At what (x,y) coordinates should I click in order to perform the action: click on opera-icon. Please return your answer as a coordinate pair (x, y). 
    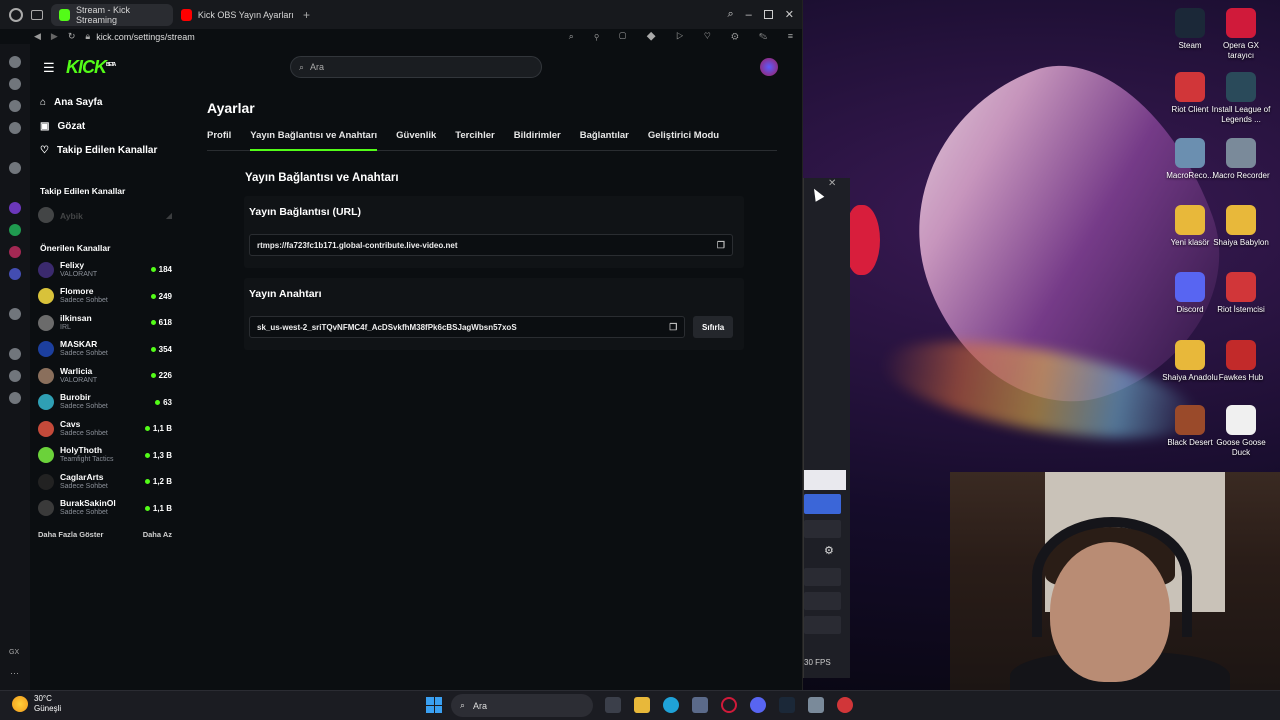
    Looking at the image, I should click on (16, 14).